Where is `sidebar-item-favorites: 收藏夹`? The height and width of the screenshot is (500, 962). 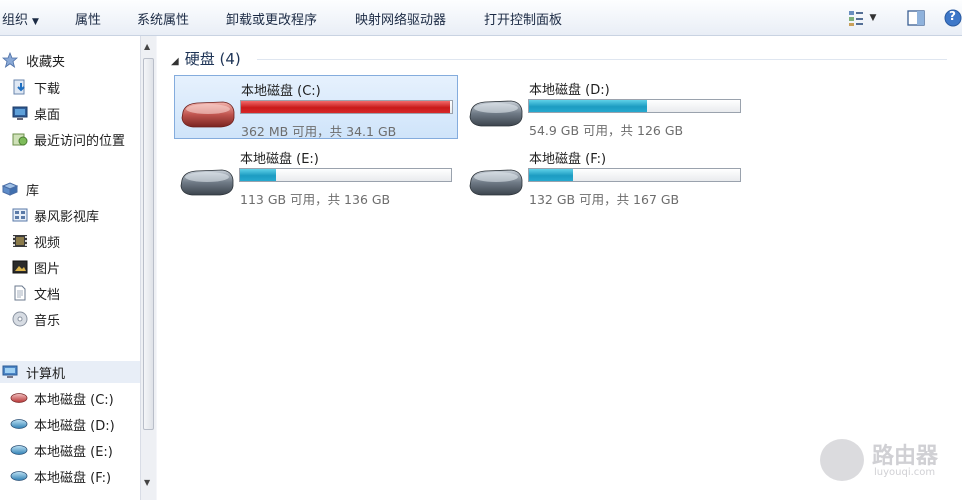
sidebar-item-favorites: 收藏夹 is located at coordinates (70, 60).